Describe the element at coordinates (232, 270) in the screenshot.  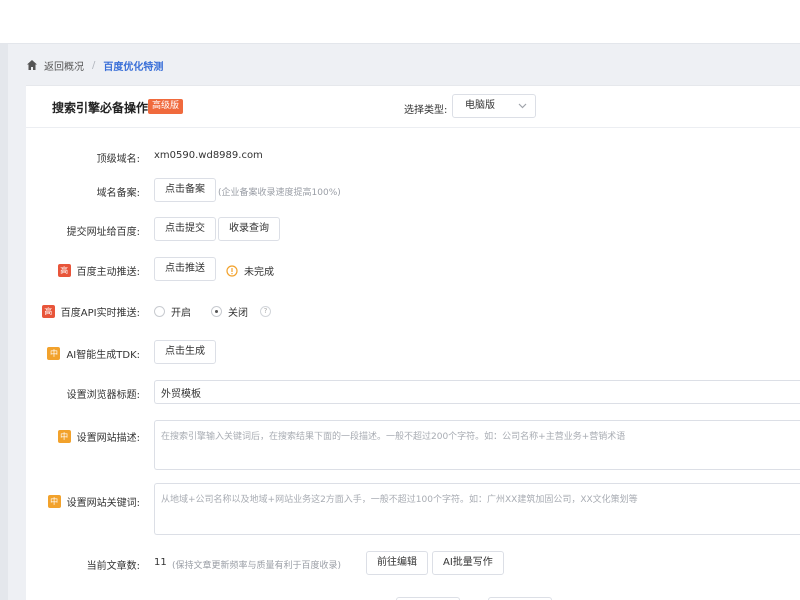
I see `warning-icon` at that location.